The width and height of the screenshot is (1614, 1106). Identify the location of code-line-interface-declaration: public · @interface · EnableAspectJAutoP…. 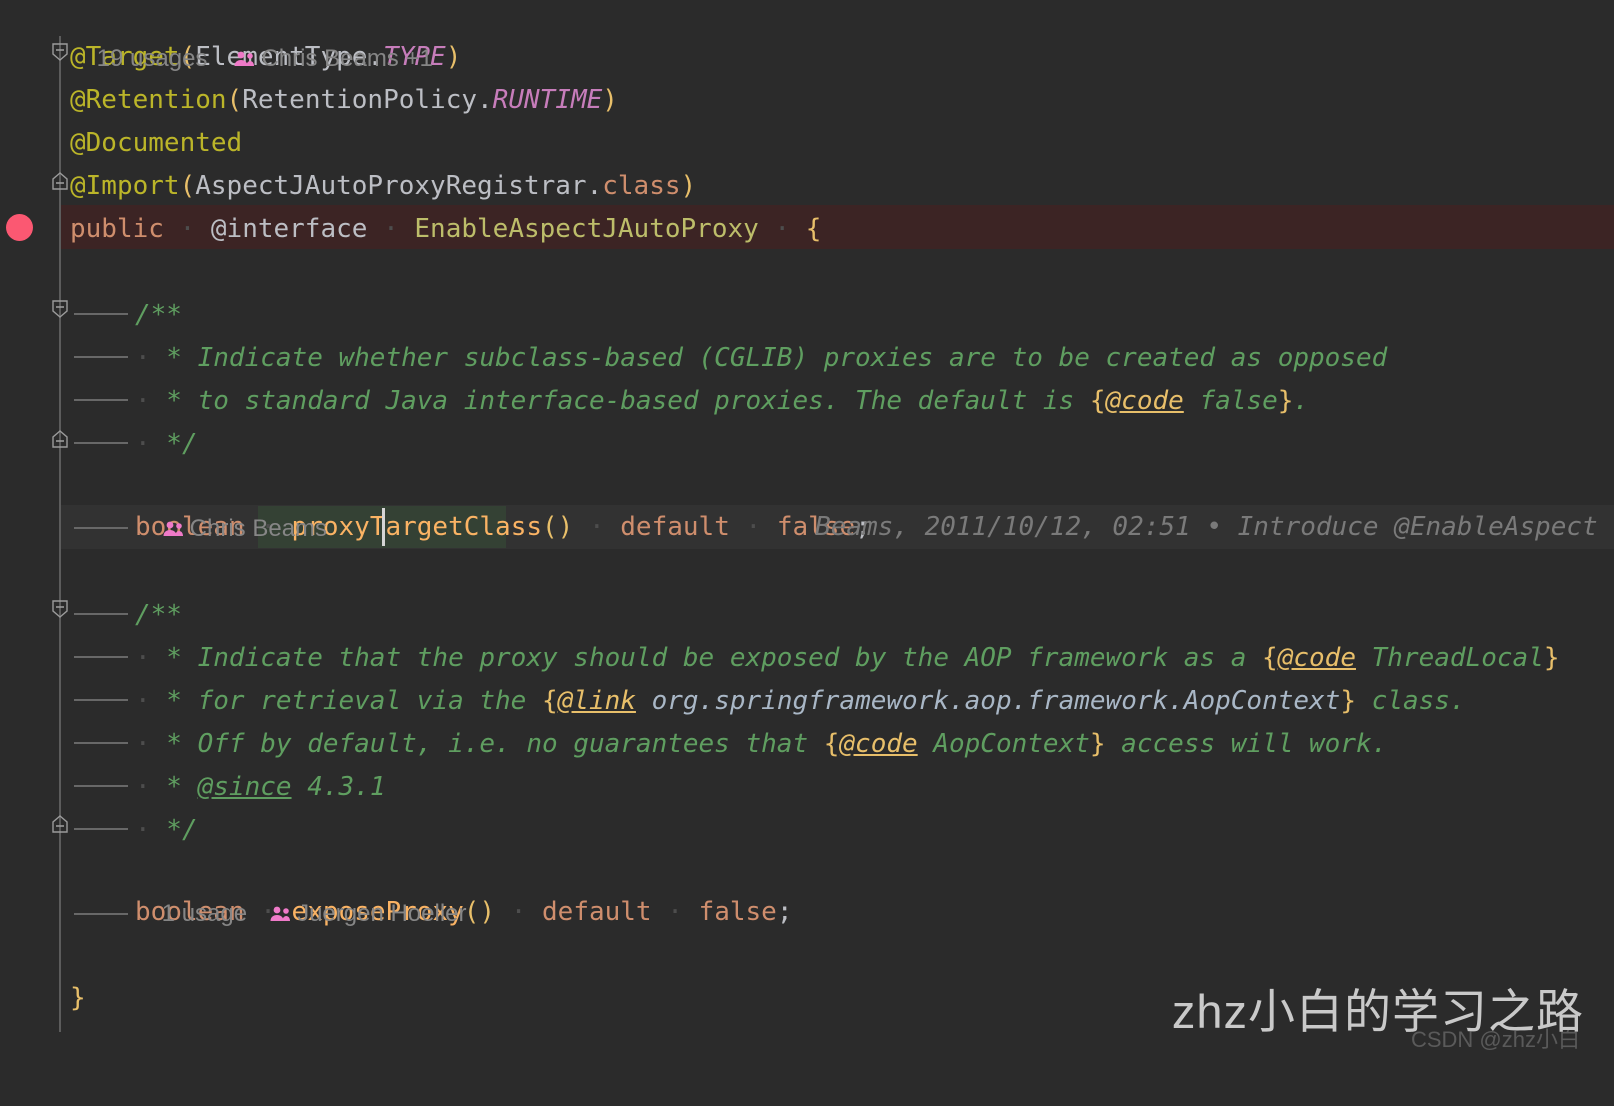
(807, 229).